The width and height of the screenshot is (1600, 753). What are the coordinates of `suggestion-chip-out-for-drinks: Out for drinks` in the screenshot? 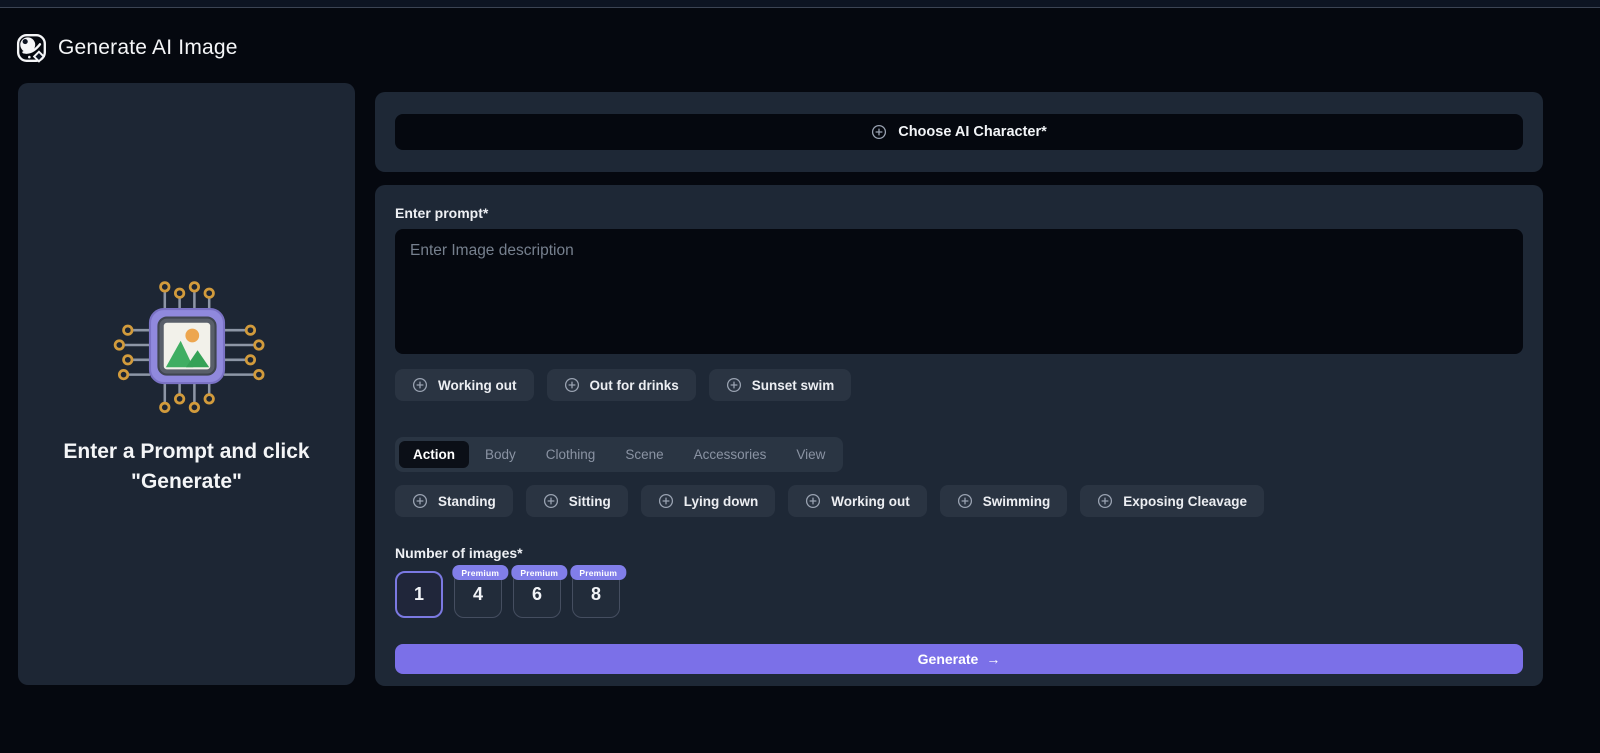 It's located at (621, 385).